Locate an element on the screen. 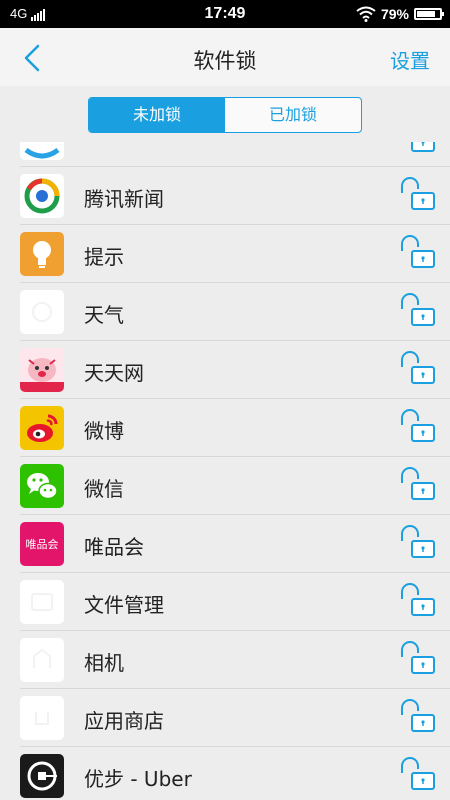 The width and height of the screenshot is (450, 800). wifi-icon is located at coordinates (366, 14).